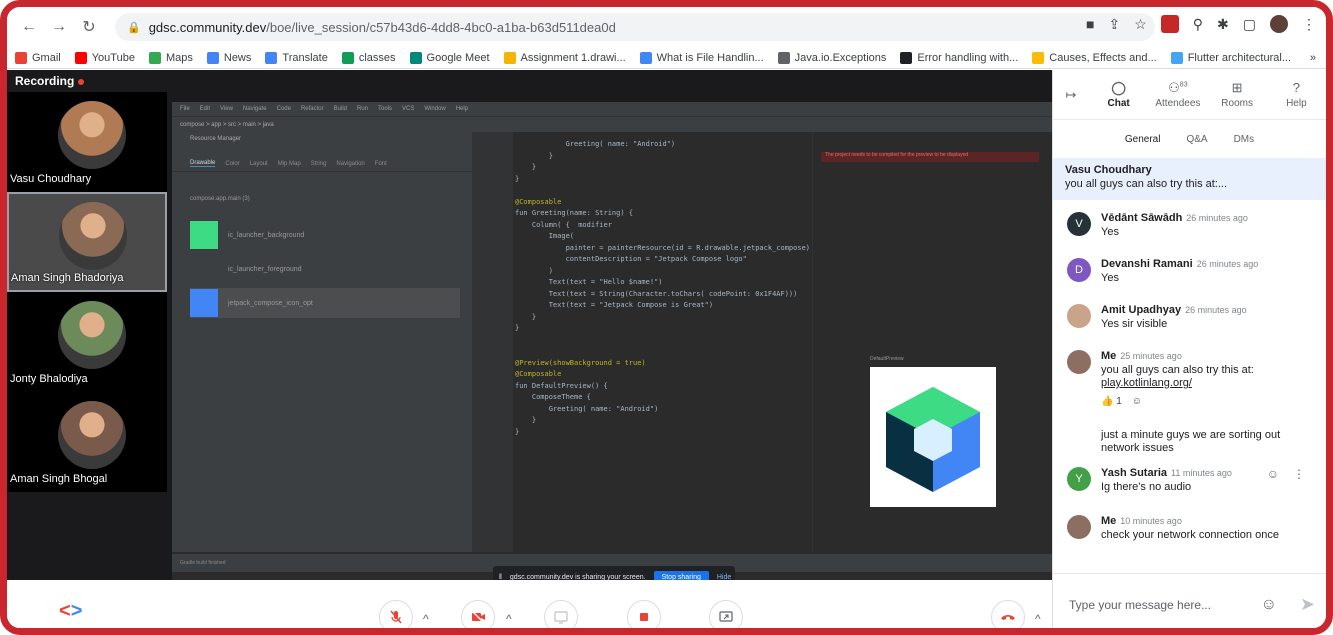 This screenshot has width=1333, height=635. I want to click on resource-item: jetpack_compose_icon_opt, so click(325, 303).